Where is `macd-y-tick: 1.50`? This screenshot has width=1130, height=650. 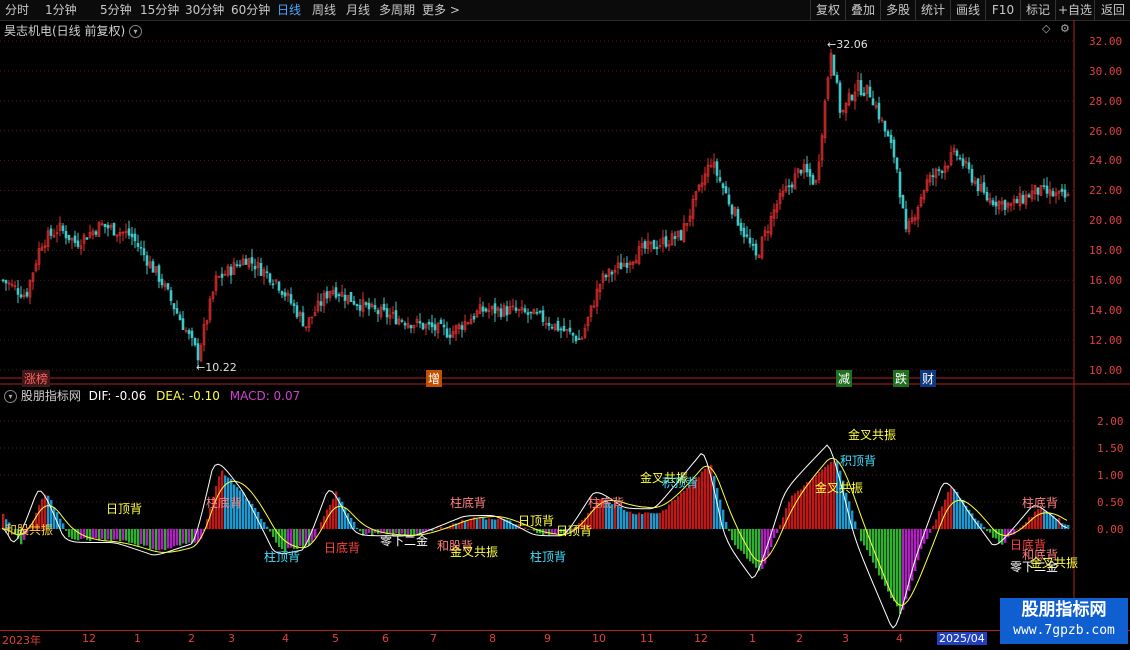 macd-y-tick: 1.50 is located at coordinates (1110, 448).